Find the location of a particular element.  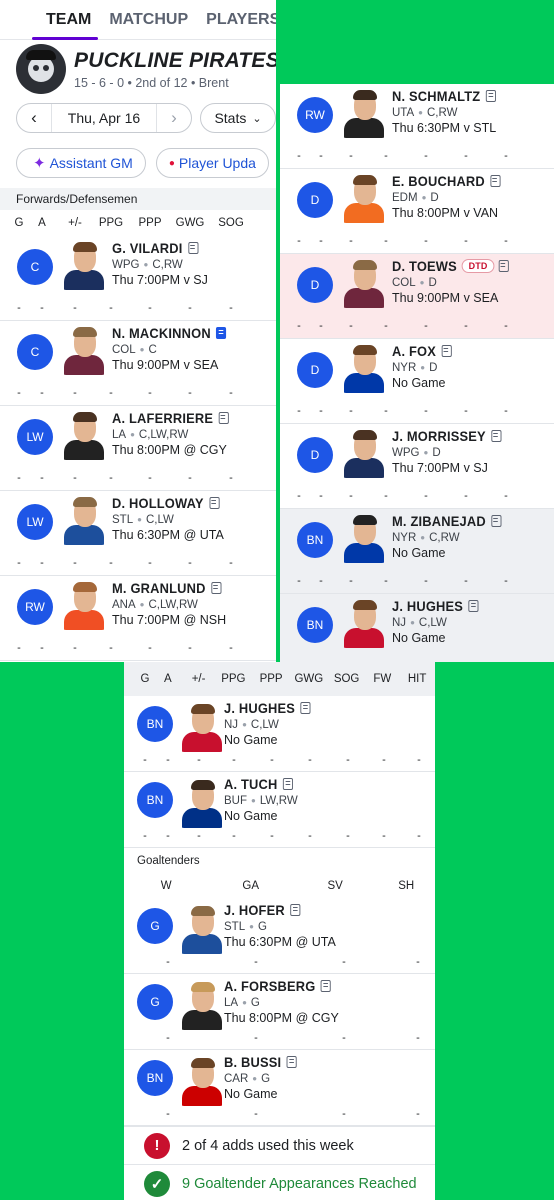

player-row: BNJ. HUGHESNJ●C,LWNo Game------- is located at coordinates (417, 628).